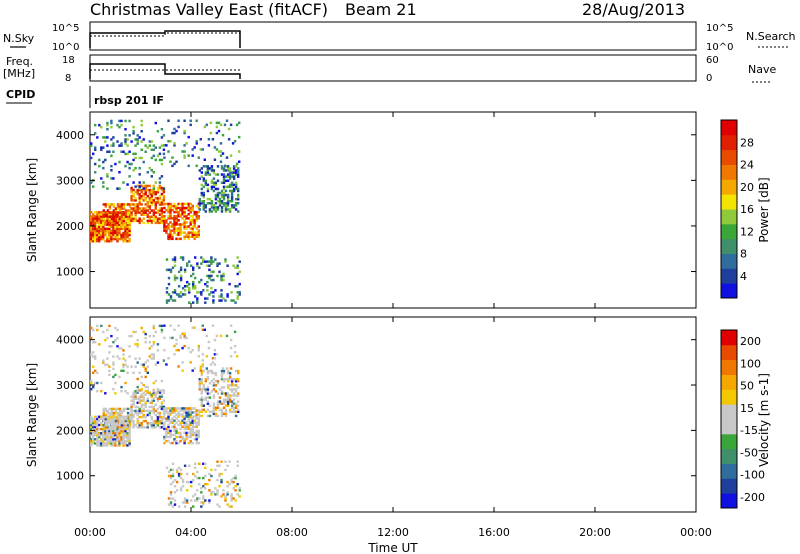 The width and height of the screenshot is (800, 554). What do you see at coordinates (729, 382) in the screenshot?
I see `velocity-colorbar-swatch` at bounding box center [729, 382].